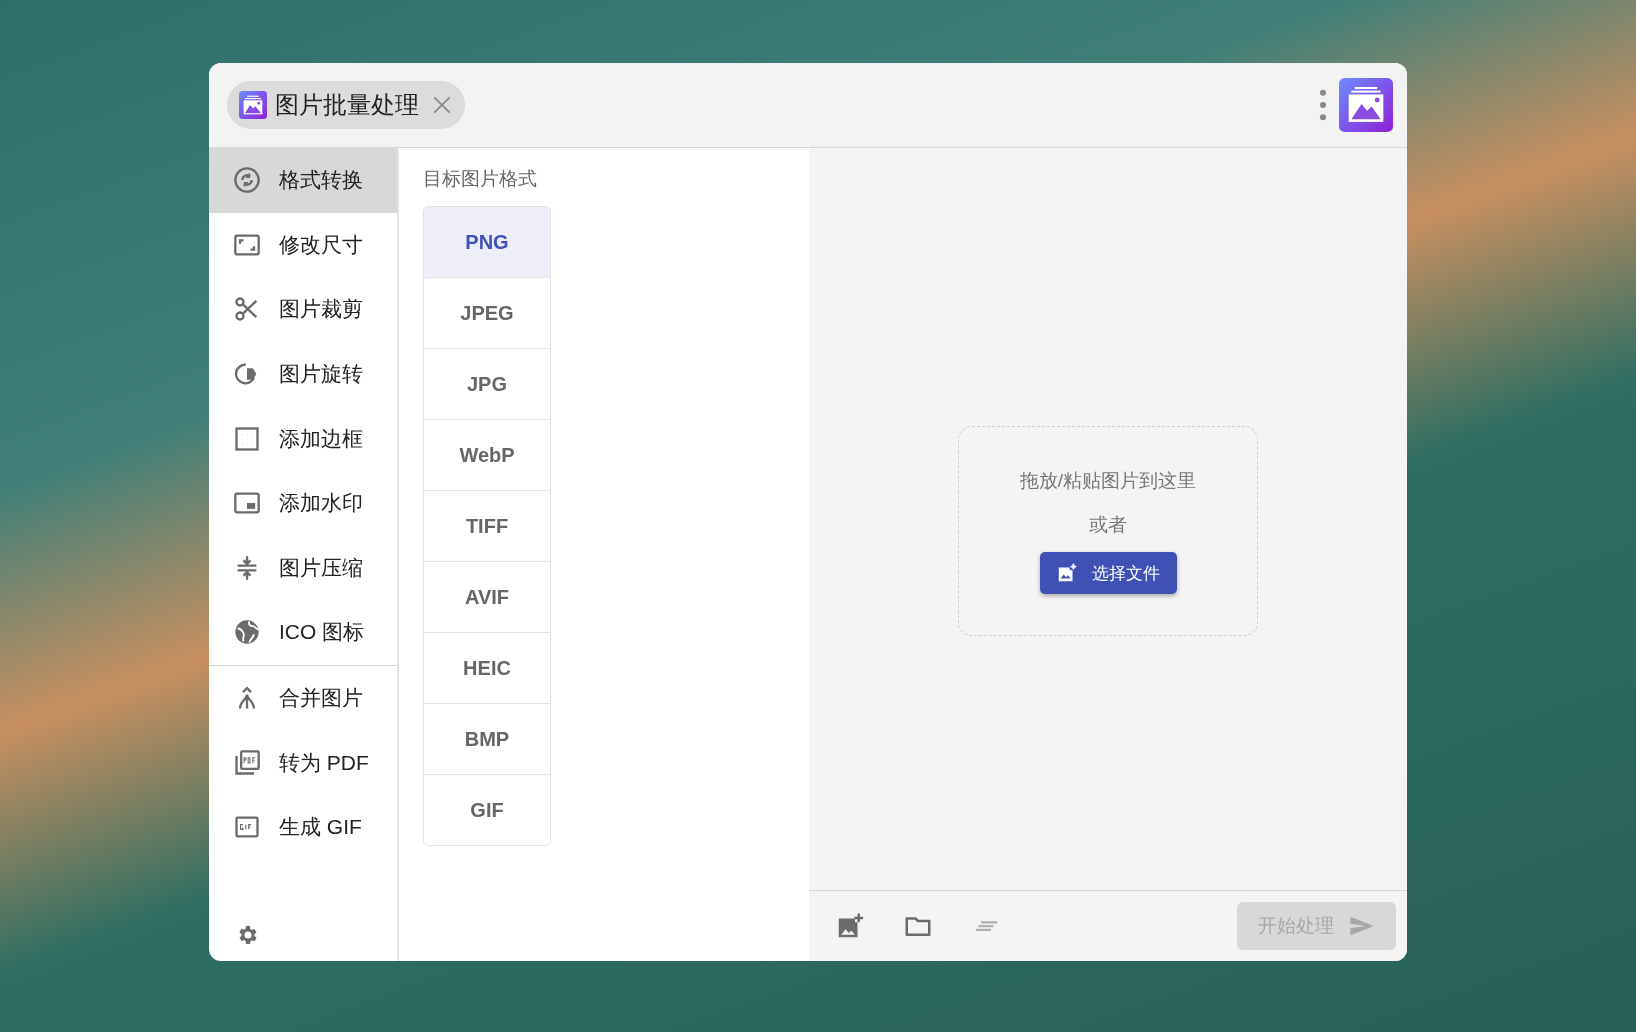 The height and width of the screenshot is (1032, 1636). Describe the element at coordinates (303, 503) in the screenshot. I see `sidebar-item: 添加水印` at that location.